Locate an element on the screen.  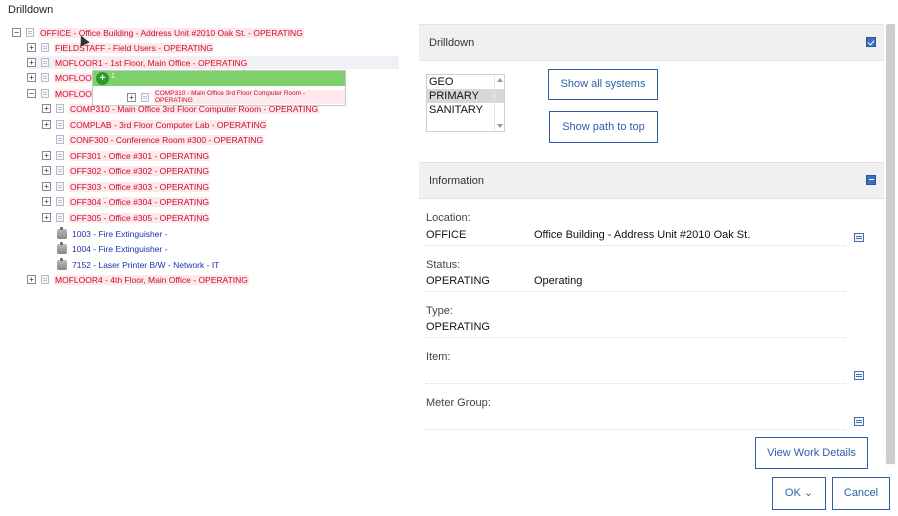
chevron-down-icon: ⌄ is located at coordinates (808, 493).